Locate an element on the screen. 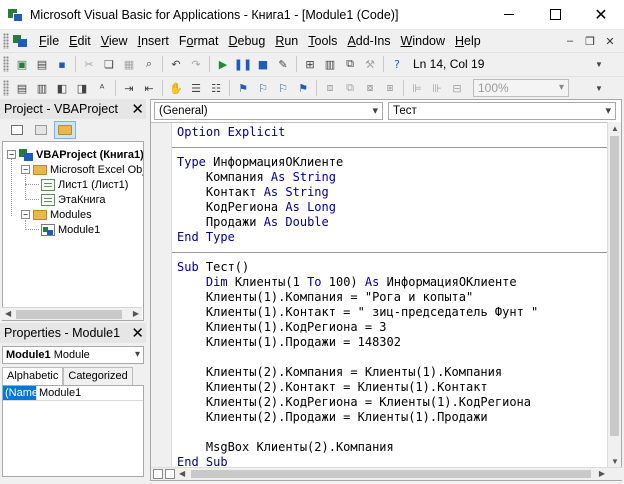 Image resolution: width=624 pixels, height=484 pixels. menu-tools: Tools is located at coordinates (322, 41).